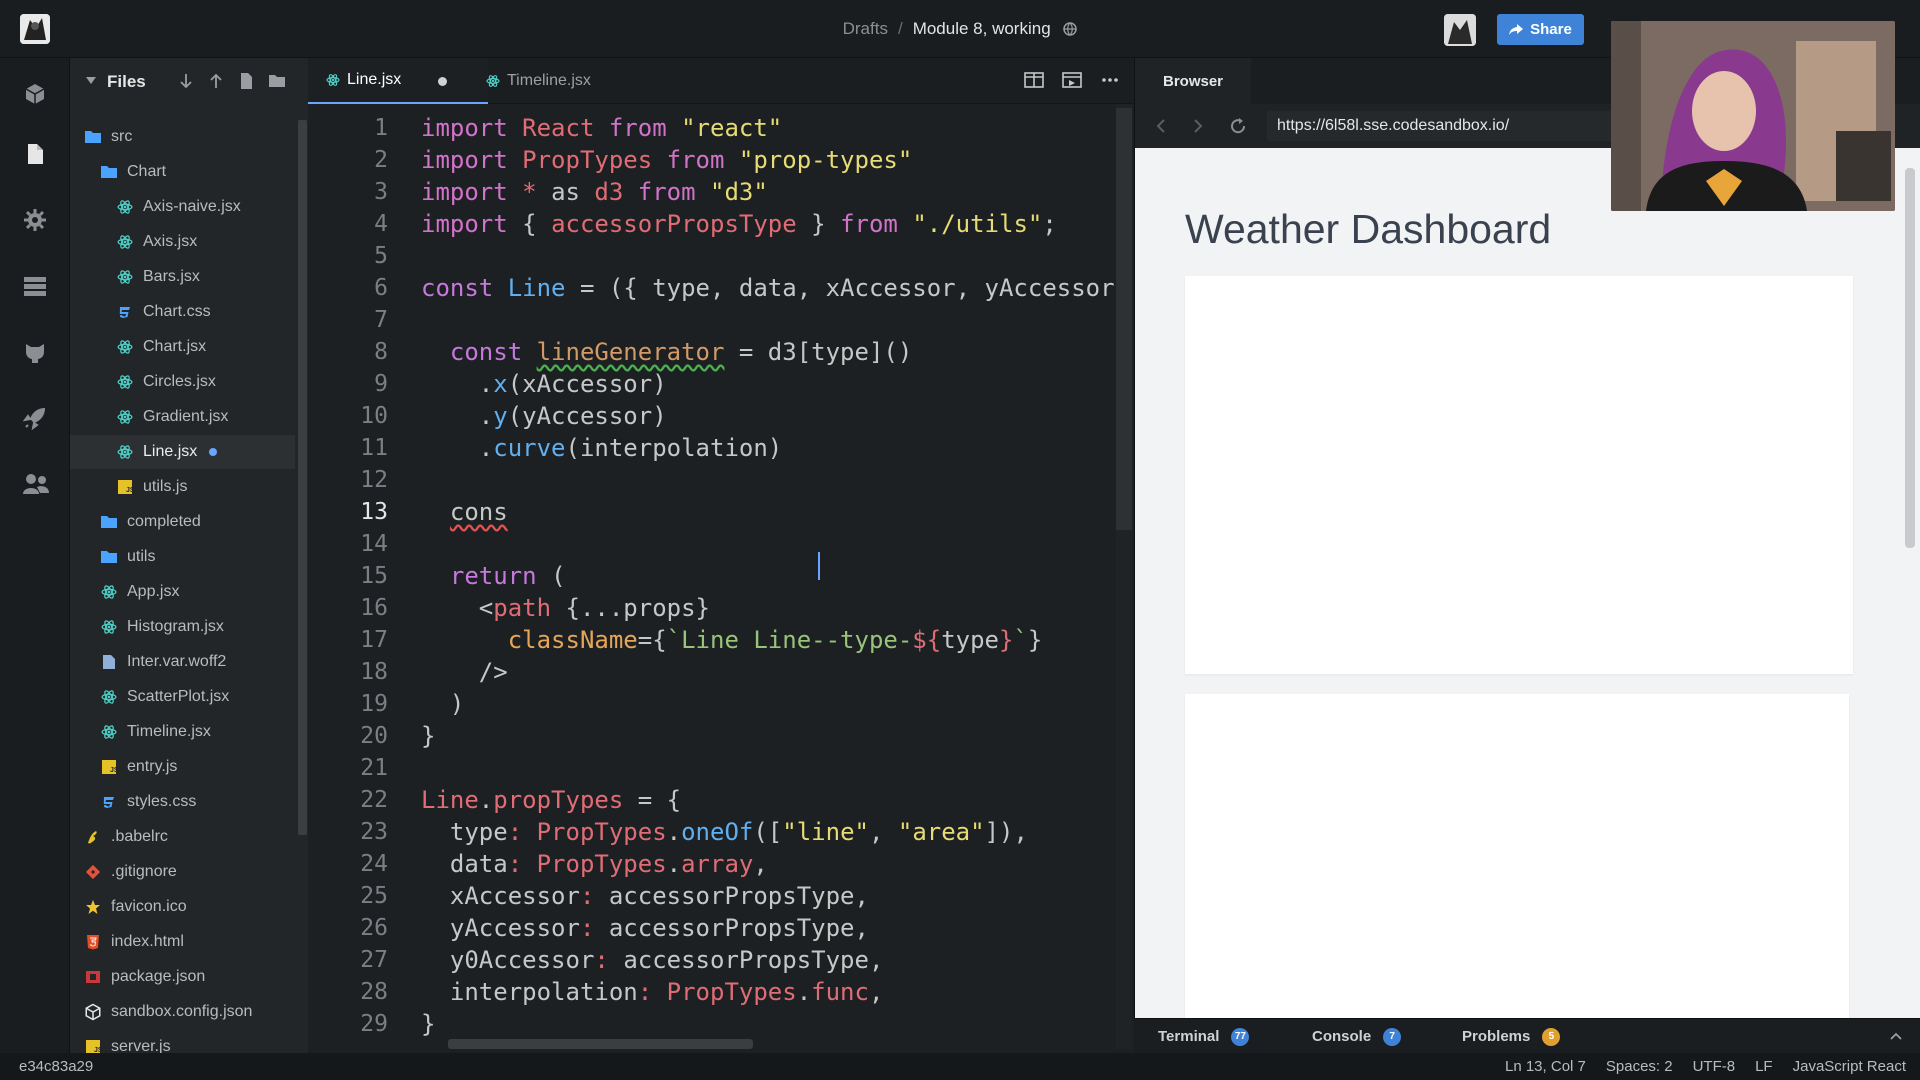  Describe the element at coordinates (246, 81) in the screenshot. I see `new-file-icon` at that location.